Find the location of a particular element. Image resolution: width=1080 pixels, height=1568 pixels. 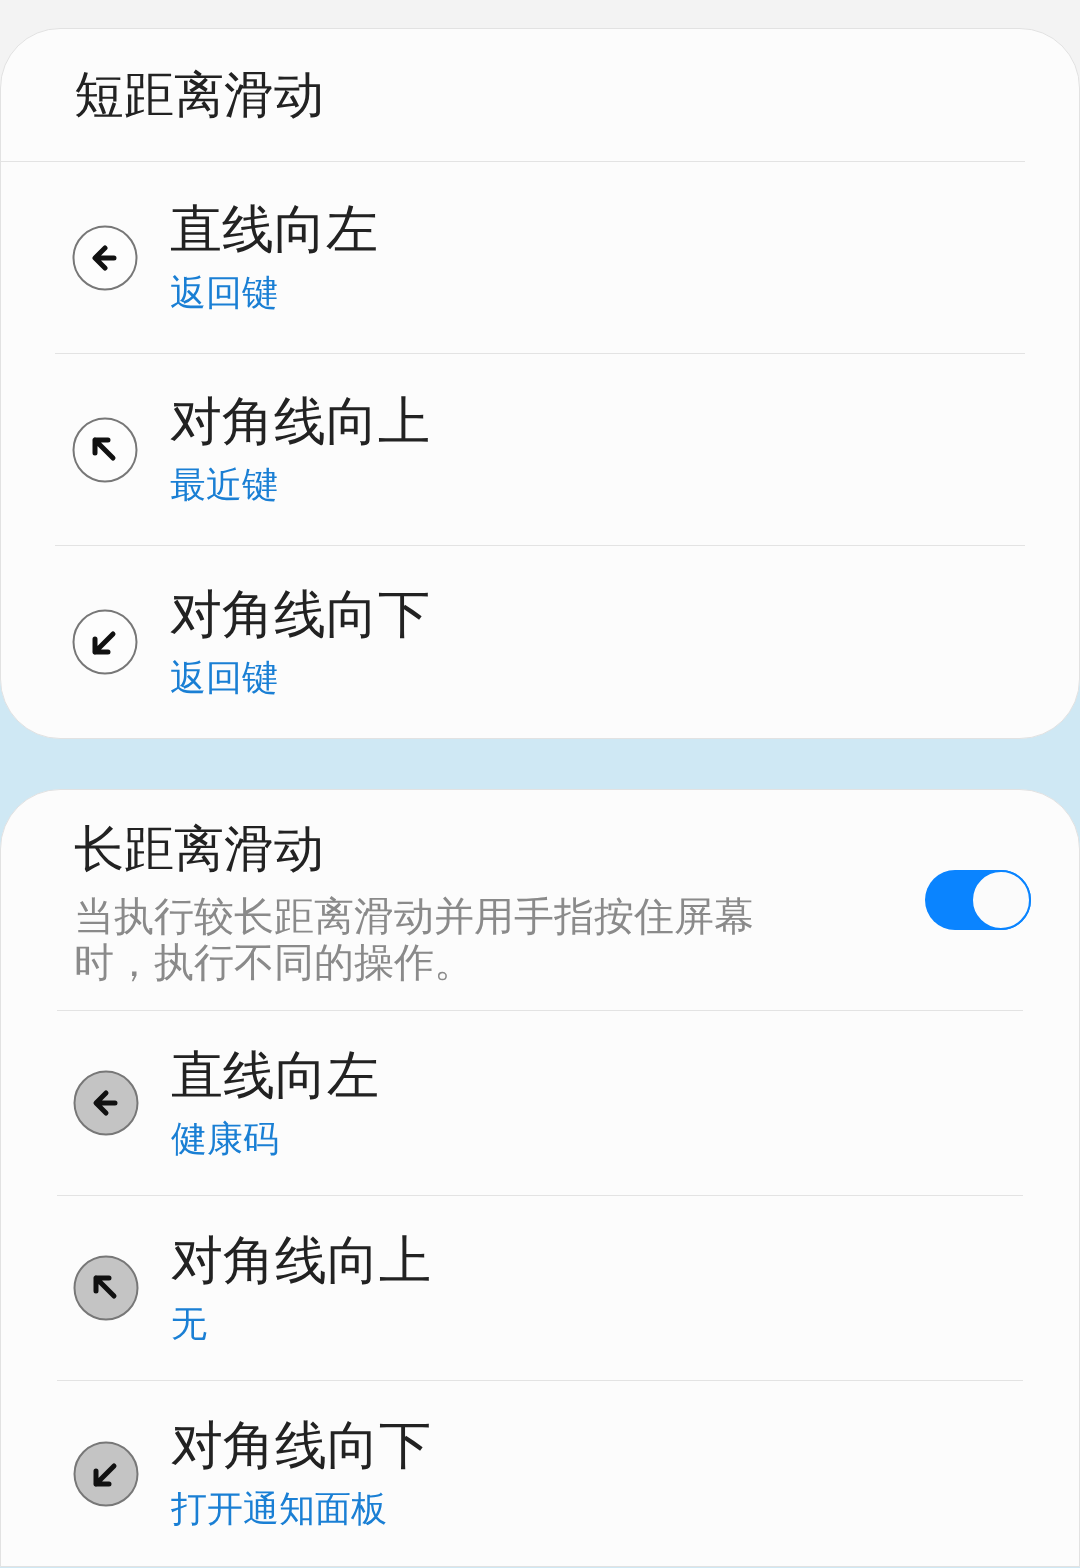

toggle-switch is located at coordinates (978, 900).